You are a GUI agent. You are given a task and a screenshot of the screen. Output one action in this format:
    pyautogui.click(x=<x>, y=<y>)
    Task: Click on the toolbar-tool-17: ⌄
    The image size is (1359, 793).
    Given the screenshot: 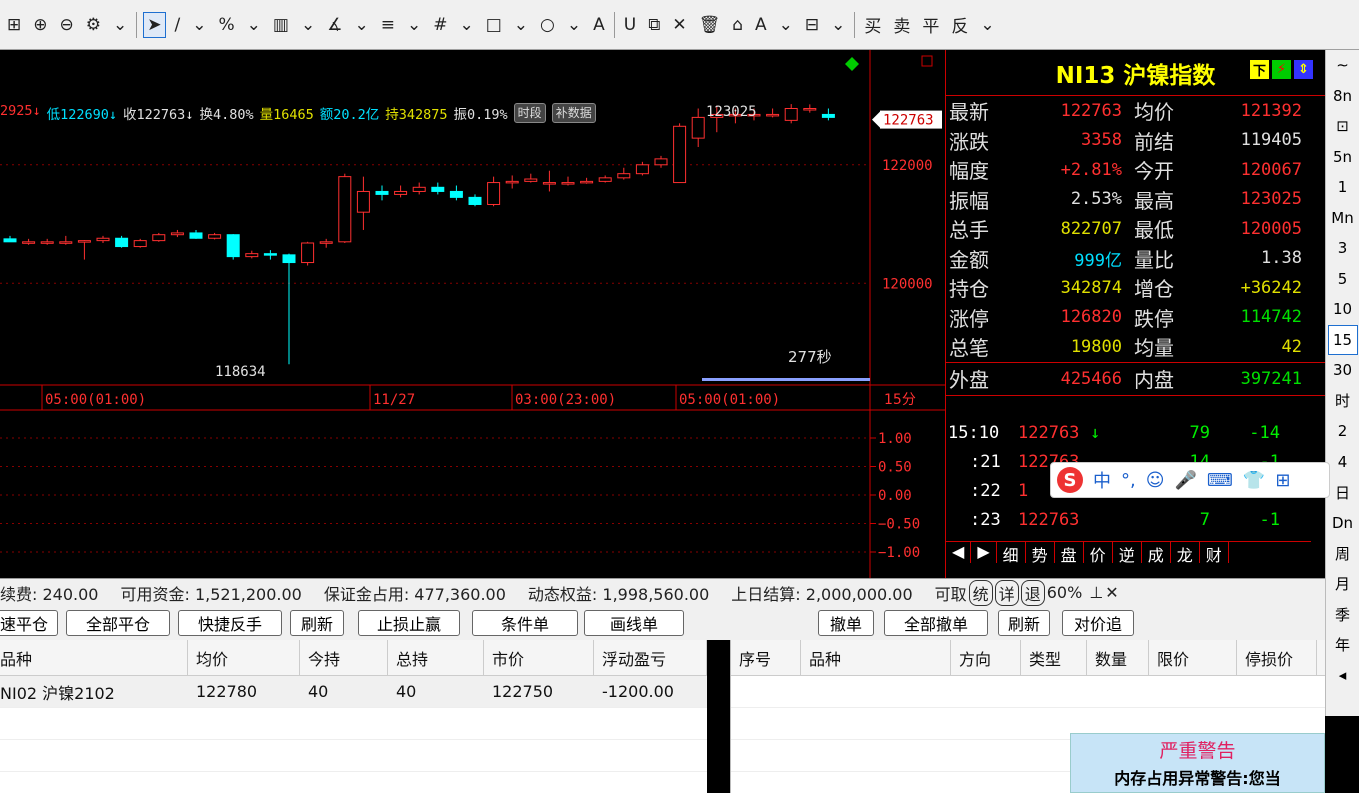 What is the action you would take?
    pyautogui.click(x=466, y=25)
    